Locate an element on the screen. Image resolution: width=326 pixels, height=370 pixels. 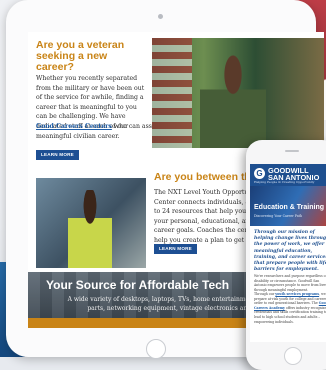
tablet-camera is located at coordinates (160, 16).